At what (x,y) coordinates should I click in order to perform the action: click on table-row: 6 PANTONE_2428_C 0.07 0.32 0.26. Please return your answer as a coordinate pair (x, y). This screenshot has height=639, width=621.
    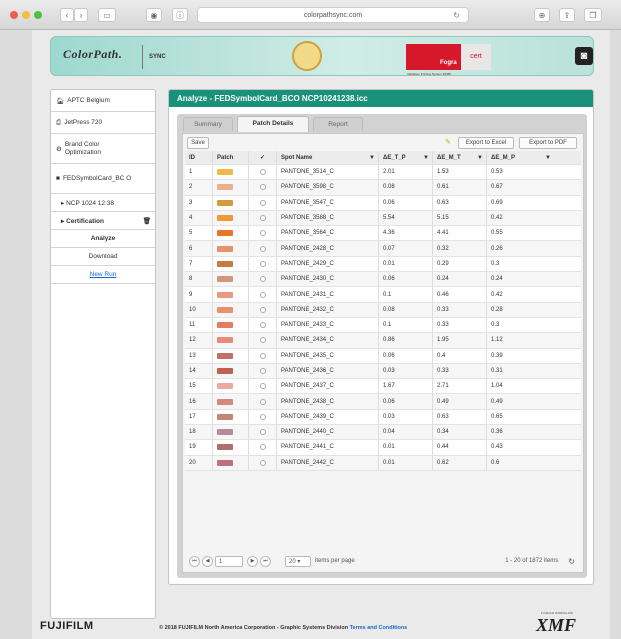
    Looking at the image, I should click on (383, 249).